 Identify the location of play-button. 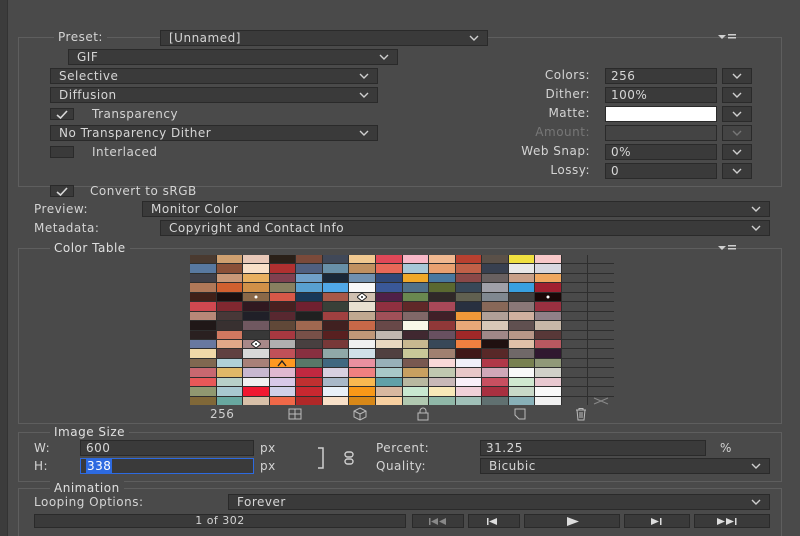
(572, 521).